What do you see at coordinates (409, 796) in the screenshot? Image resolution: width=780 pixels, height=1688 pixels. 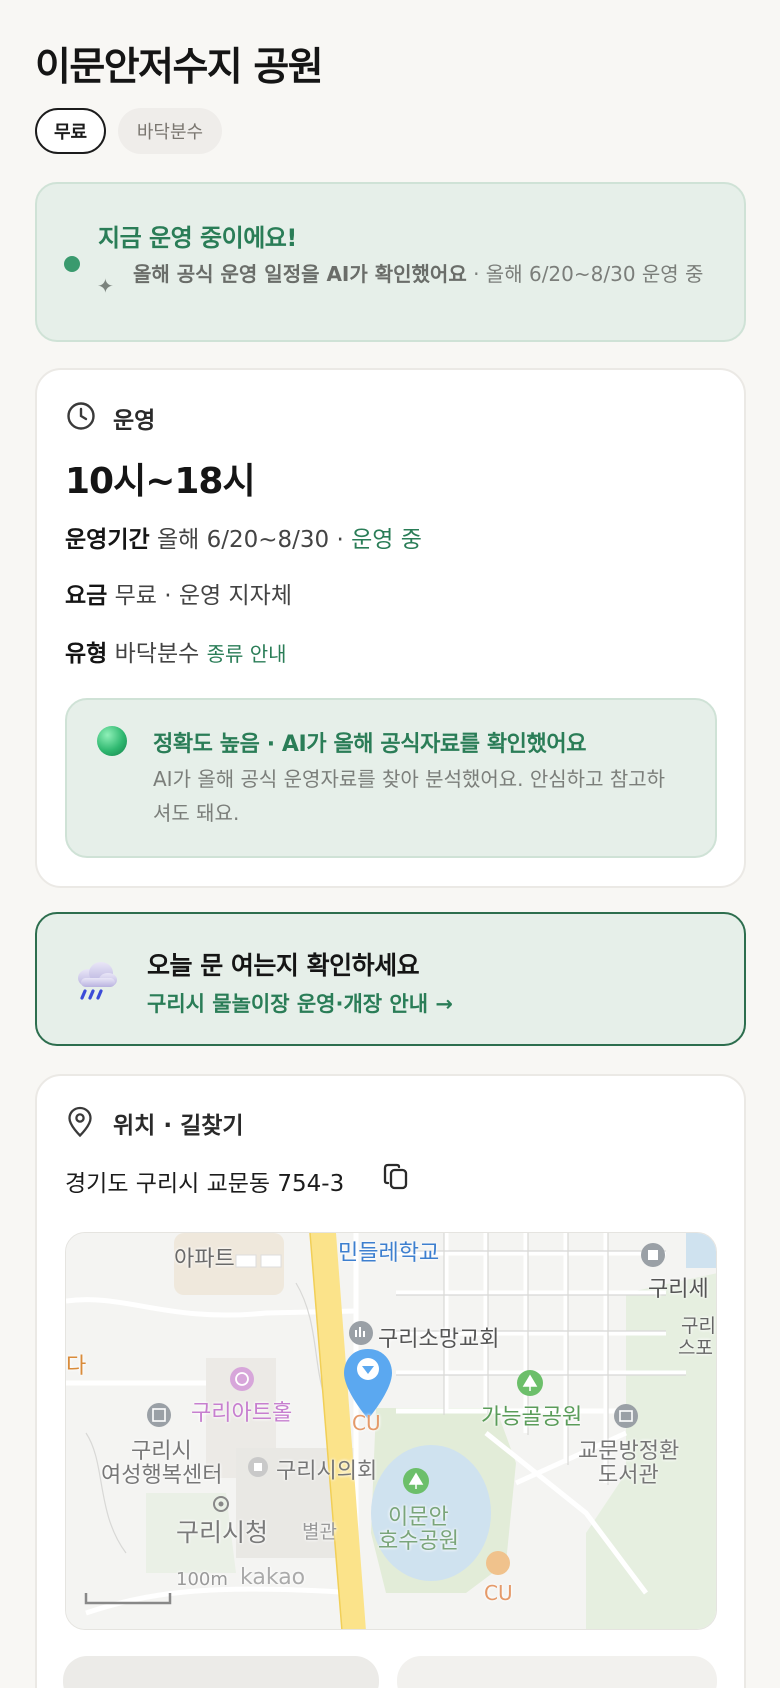 I see `accuracy-body: AI가 올해 공식 운영자료를 찾아 분석했어요. 안심하고 참고하셔도 돼요.` at bounding box center [409, 796].